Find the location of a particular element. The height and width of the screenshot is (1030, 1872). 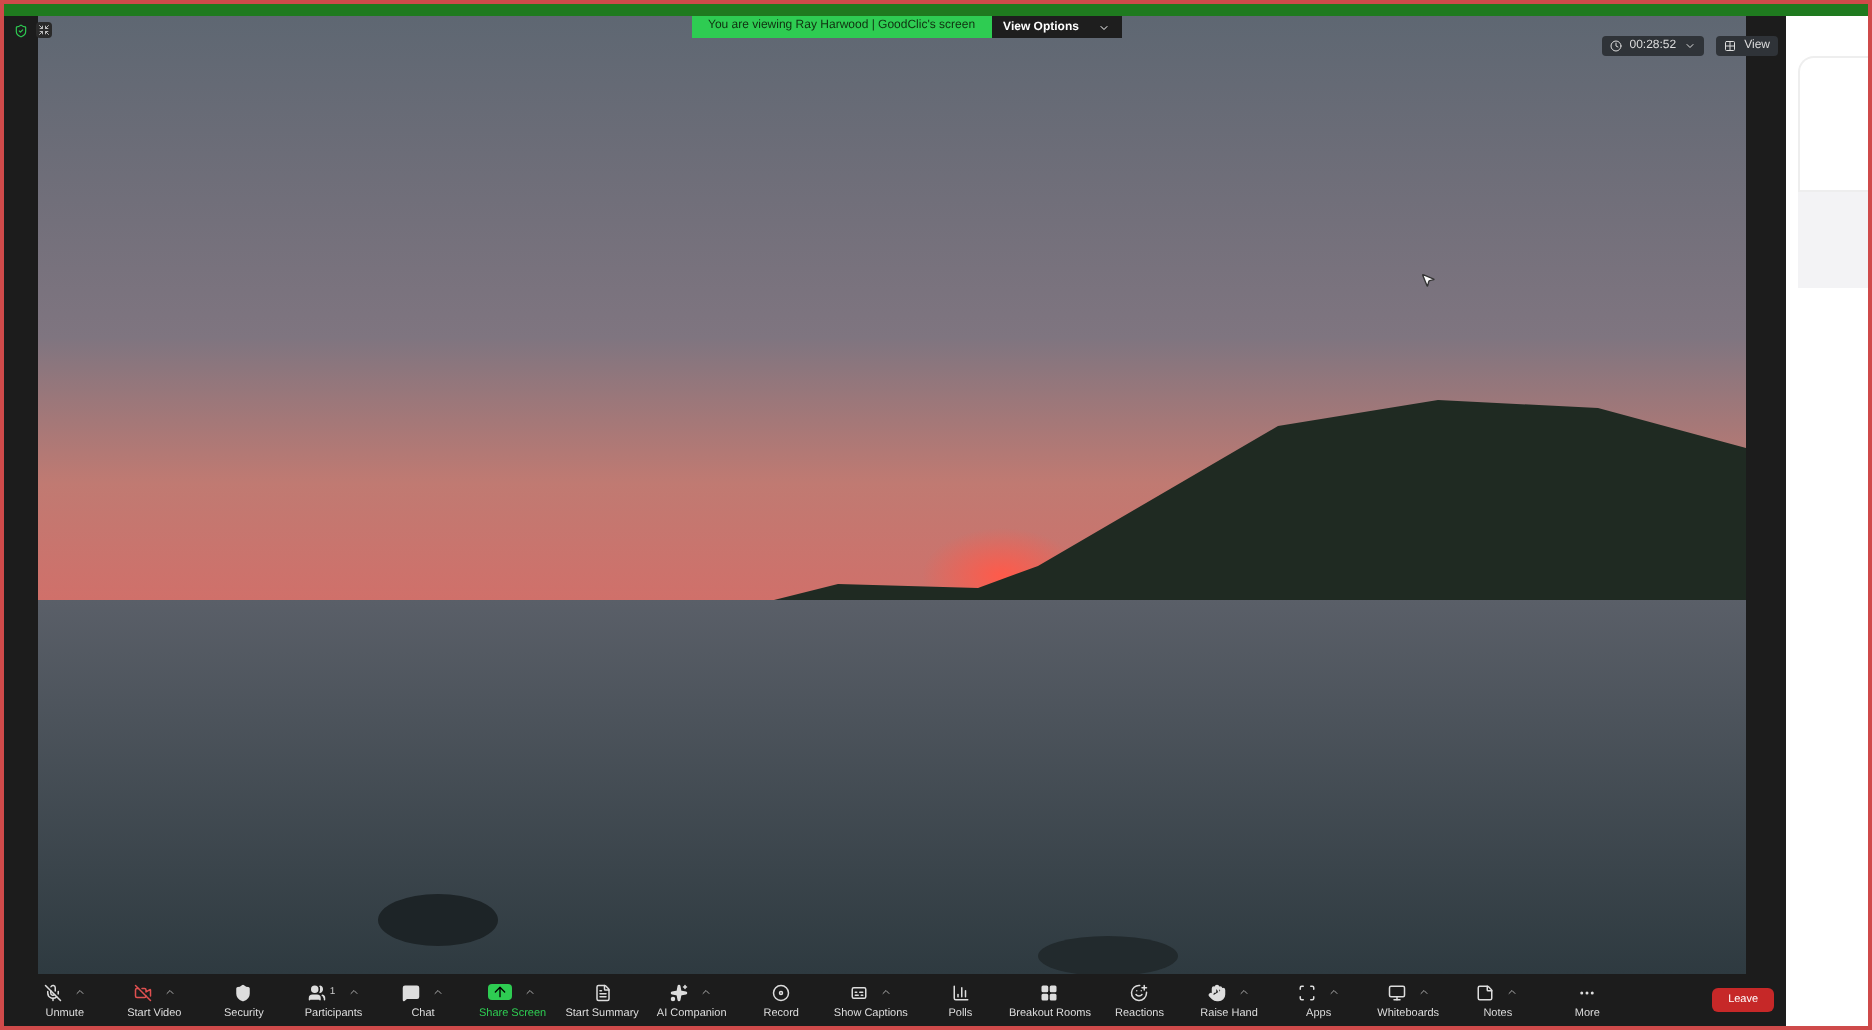

grid-icon is located at coordinates (1730, 46).